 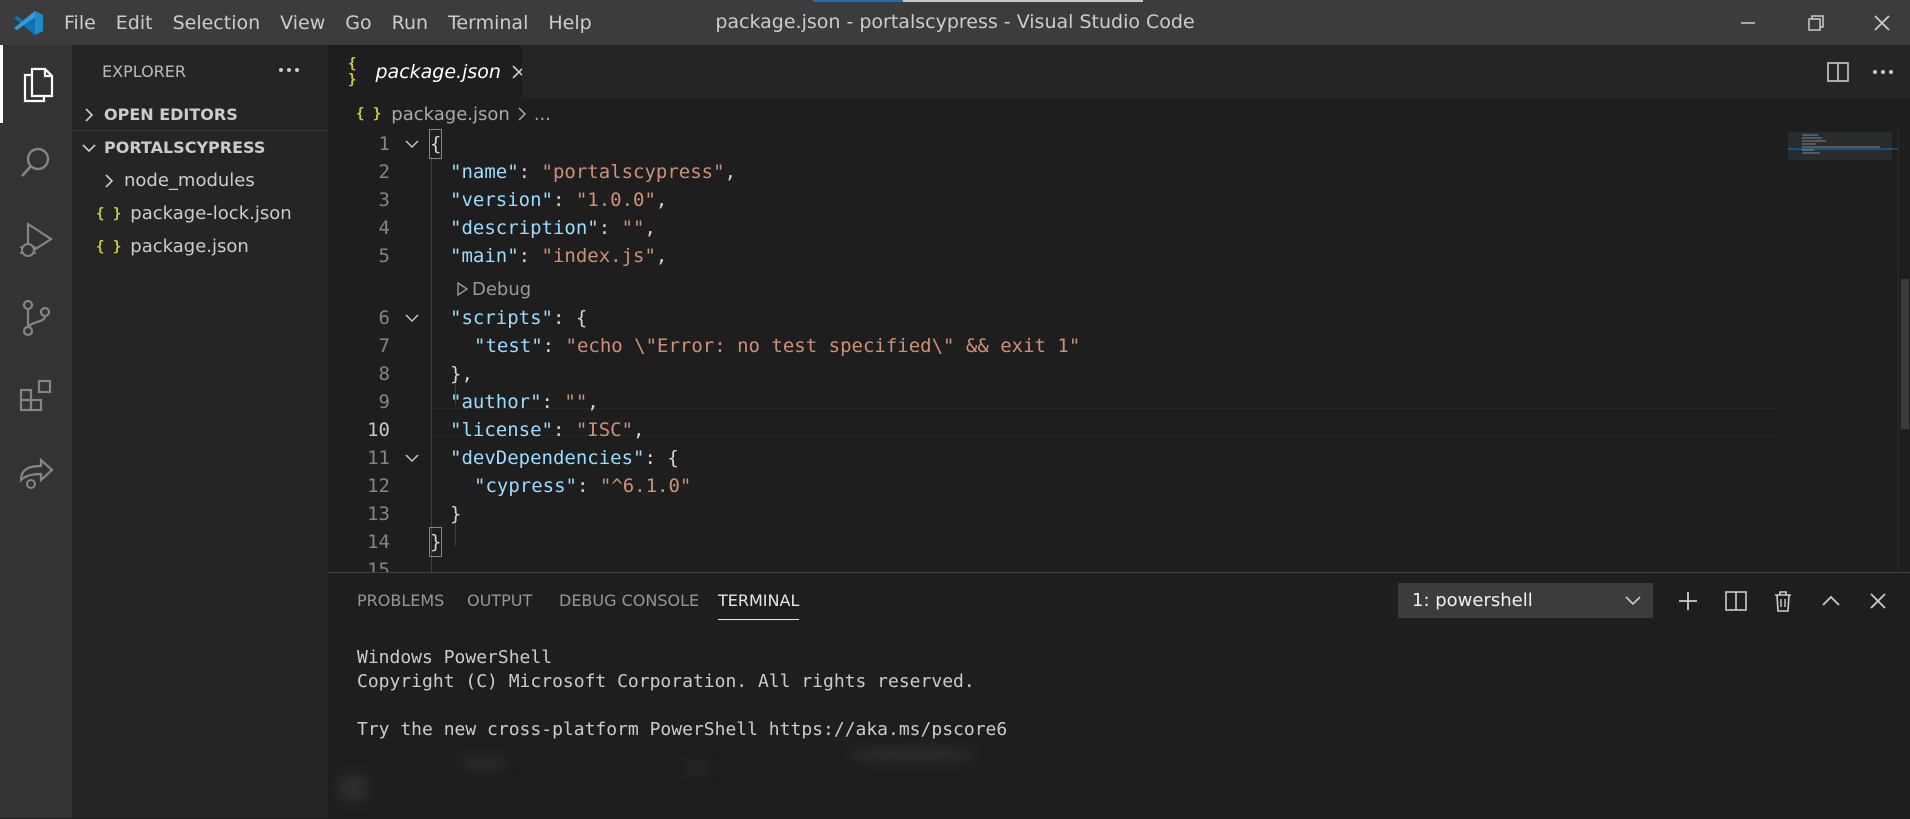 What do you see at coordinates (633, 172) in the screenshot?
I see `json-value: "portalscypress"` at bounding box center [633, 172].